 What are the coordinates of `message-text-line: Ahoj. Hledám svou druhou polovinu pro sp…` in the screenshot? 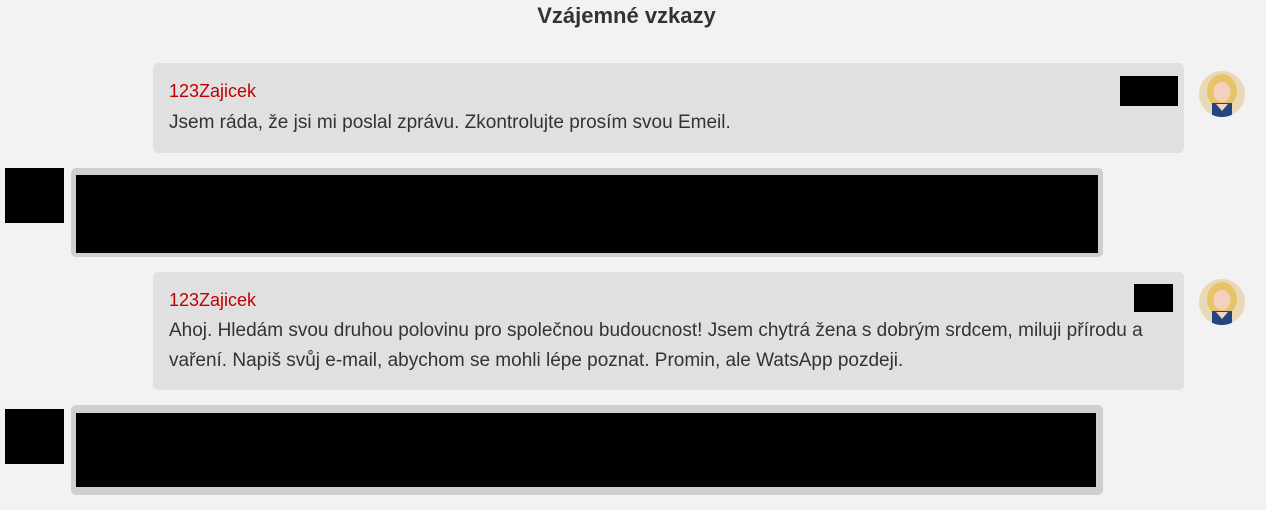 It's located at (656, 330).